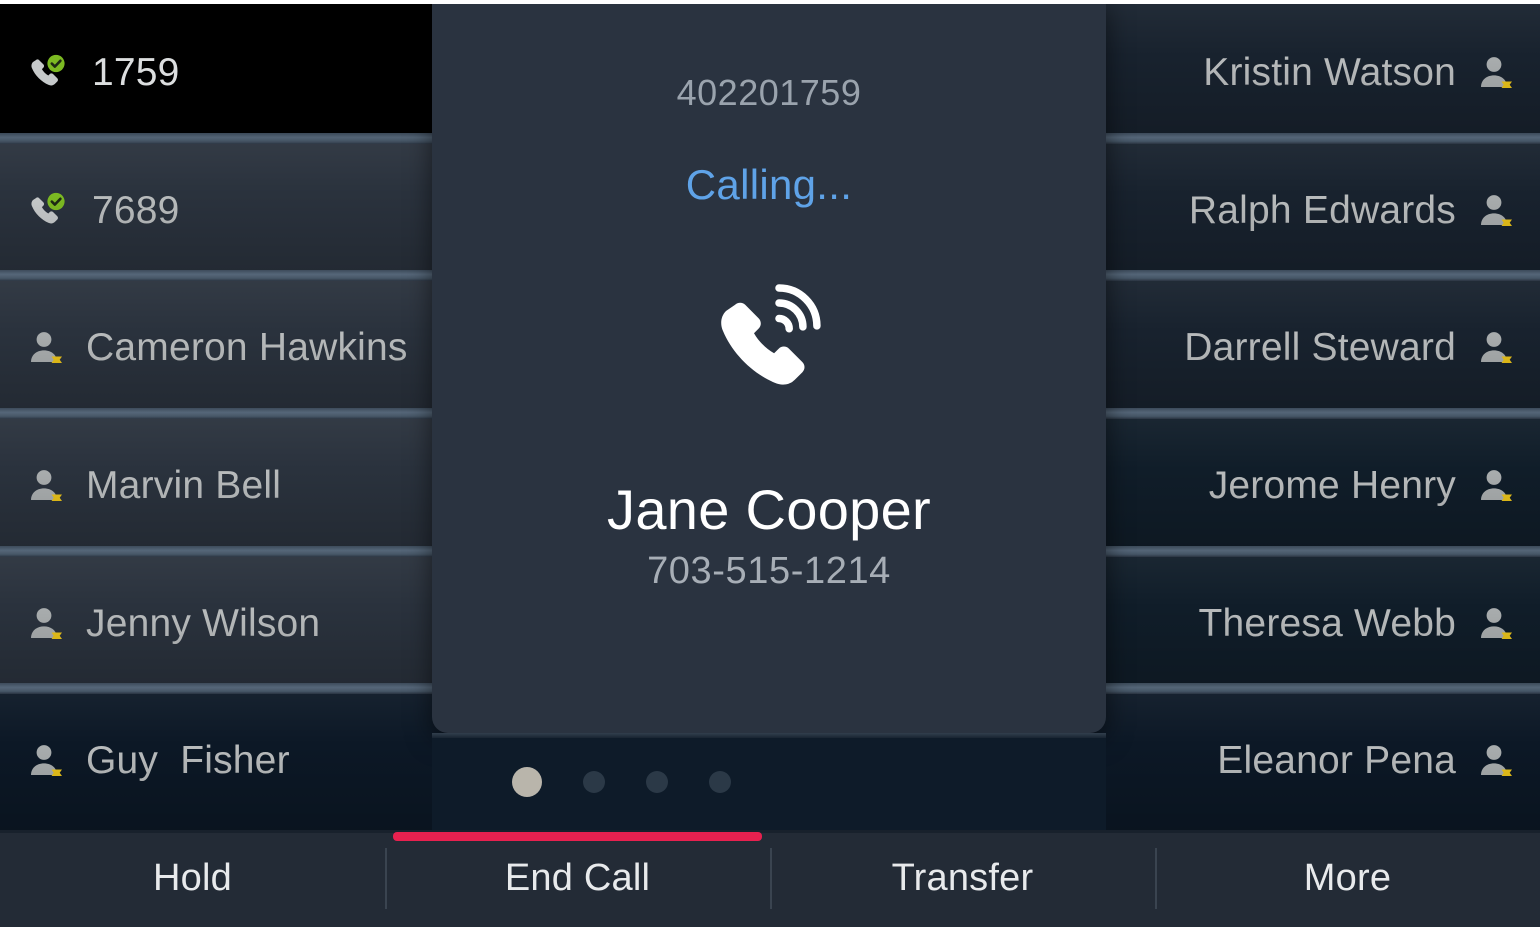  Describe the element at coordinates (136, 210) in the screenshot. I see `line-key-label: 7689` at that location.